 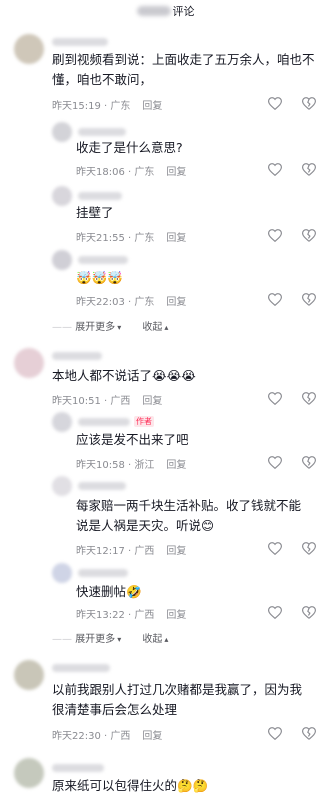 I want to click on reply-text: 应该是发不出来了吧, so click(x=132, y=439).